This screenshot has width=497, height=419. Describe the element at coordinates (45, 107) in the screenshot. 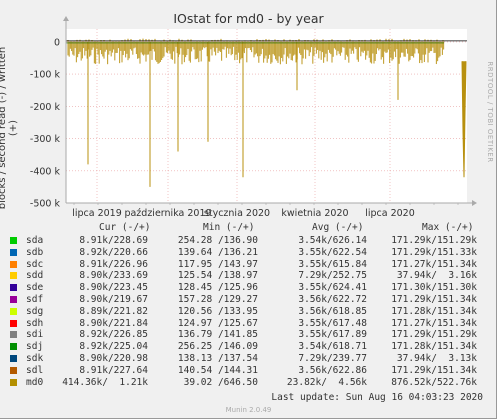

I see `y-tick-label: -200 k` at that location.